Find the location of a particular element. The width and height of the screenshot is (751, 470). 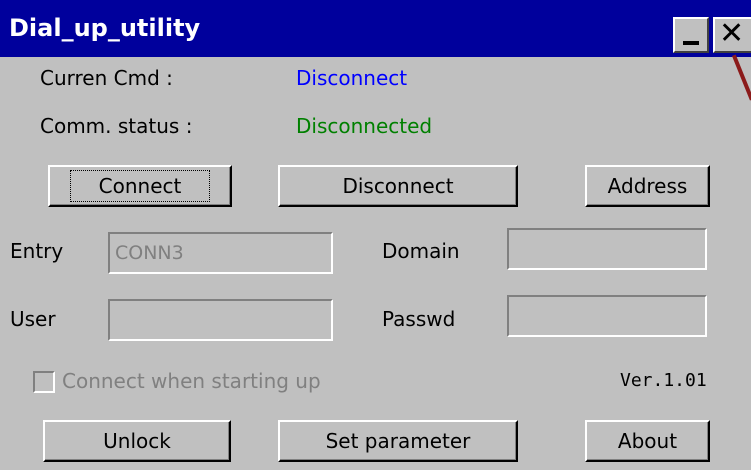

about-button: About is located at coordinates (647, 441).